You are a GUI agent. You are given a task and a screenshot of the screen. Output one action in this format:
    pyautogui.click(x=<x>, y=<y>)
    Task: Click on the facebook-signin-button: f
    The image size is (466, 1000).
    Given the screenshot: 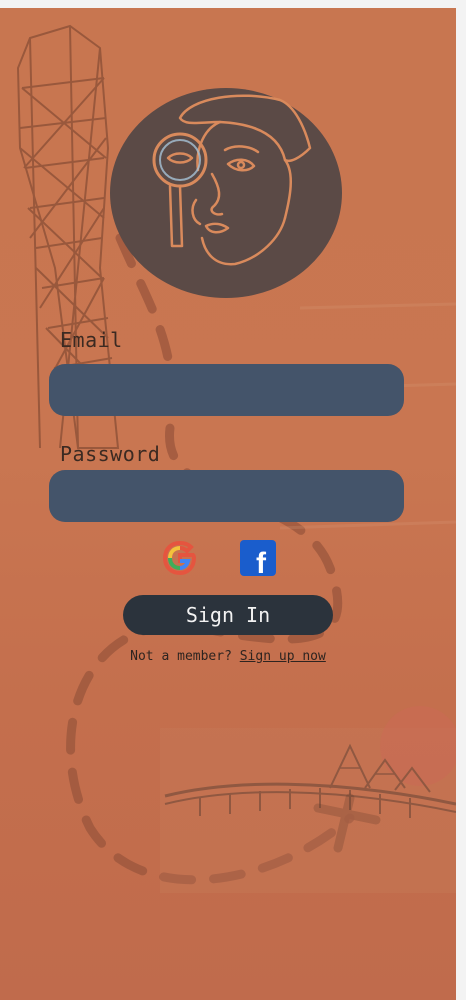 What is the action you would take?
    pyautogui.click(x=258, y=559)
    